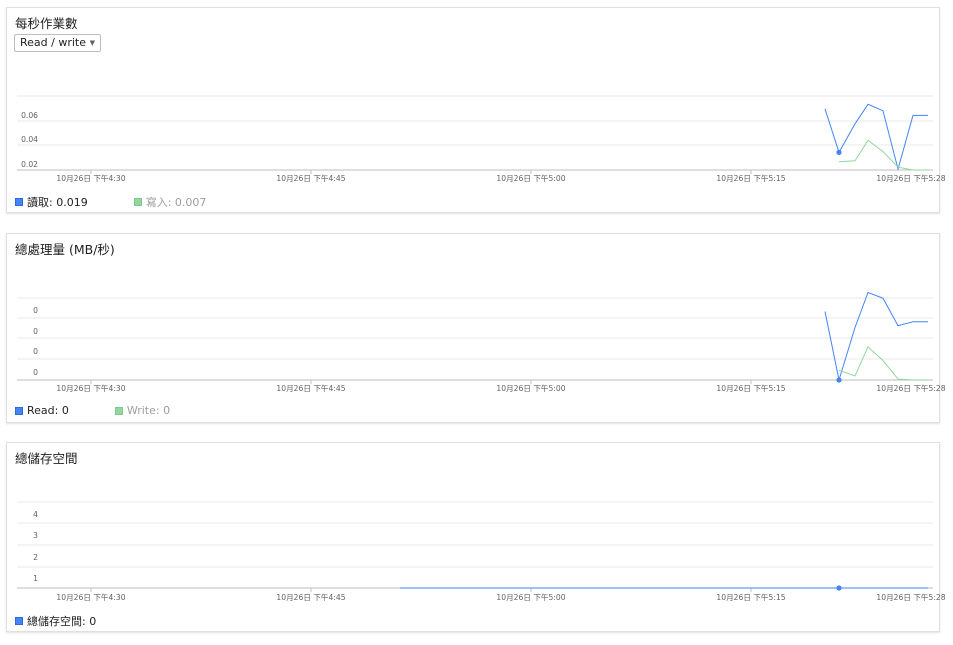 The width and height of the screenshot is (953, 645). I want to click on legend-label-read: Read: 0, so click(48, 410).